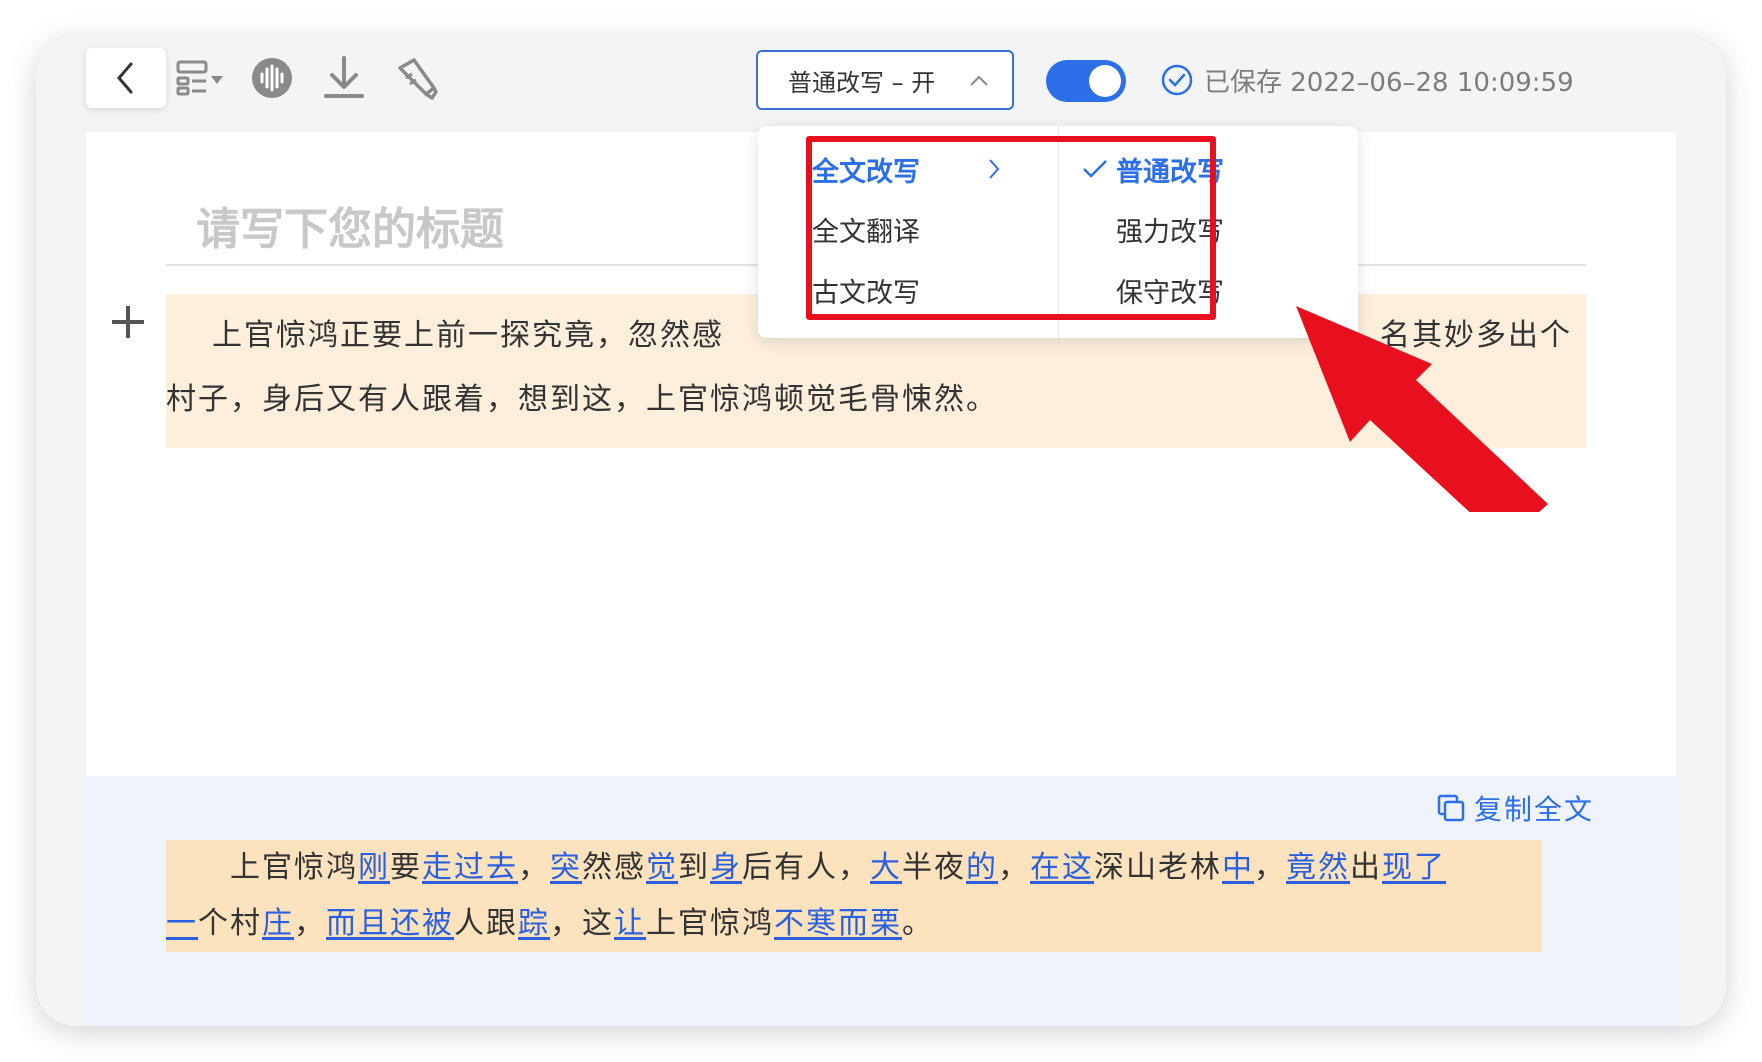 The width and height of the screenshot is (1762, 1062). I want to click on changed-text-segment: 大, so click(886, 867).